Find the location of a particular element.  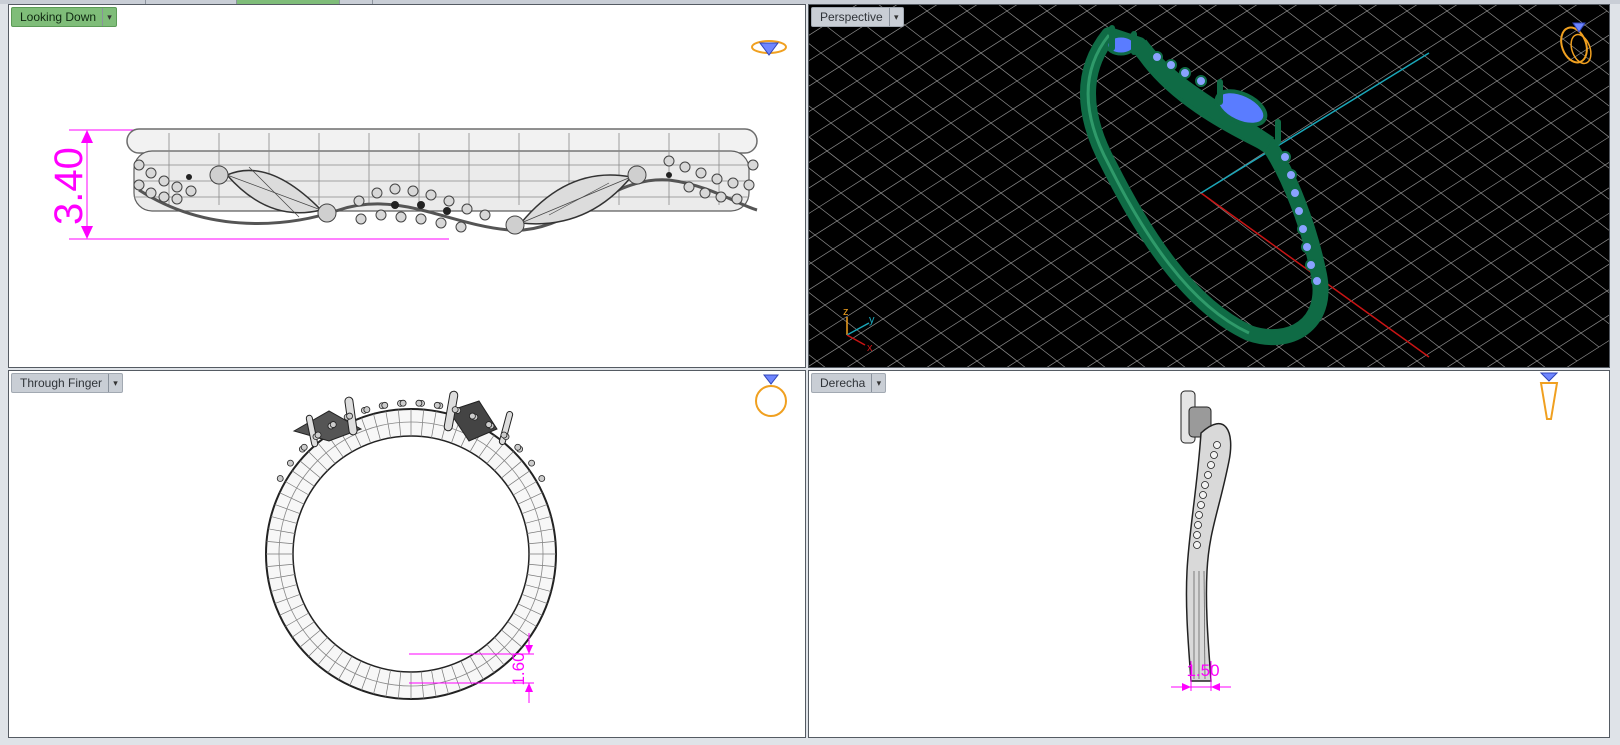

viewport-title-perspective: Perspective ▾ is located at coordinates (857, 17).